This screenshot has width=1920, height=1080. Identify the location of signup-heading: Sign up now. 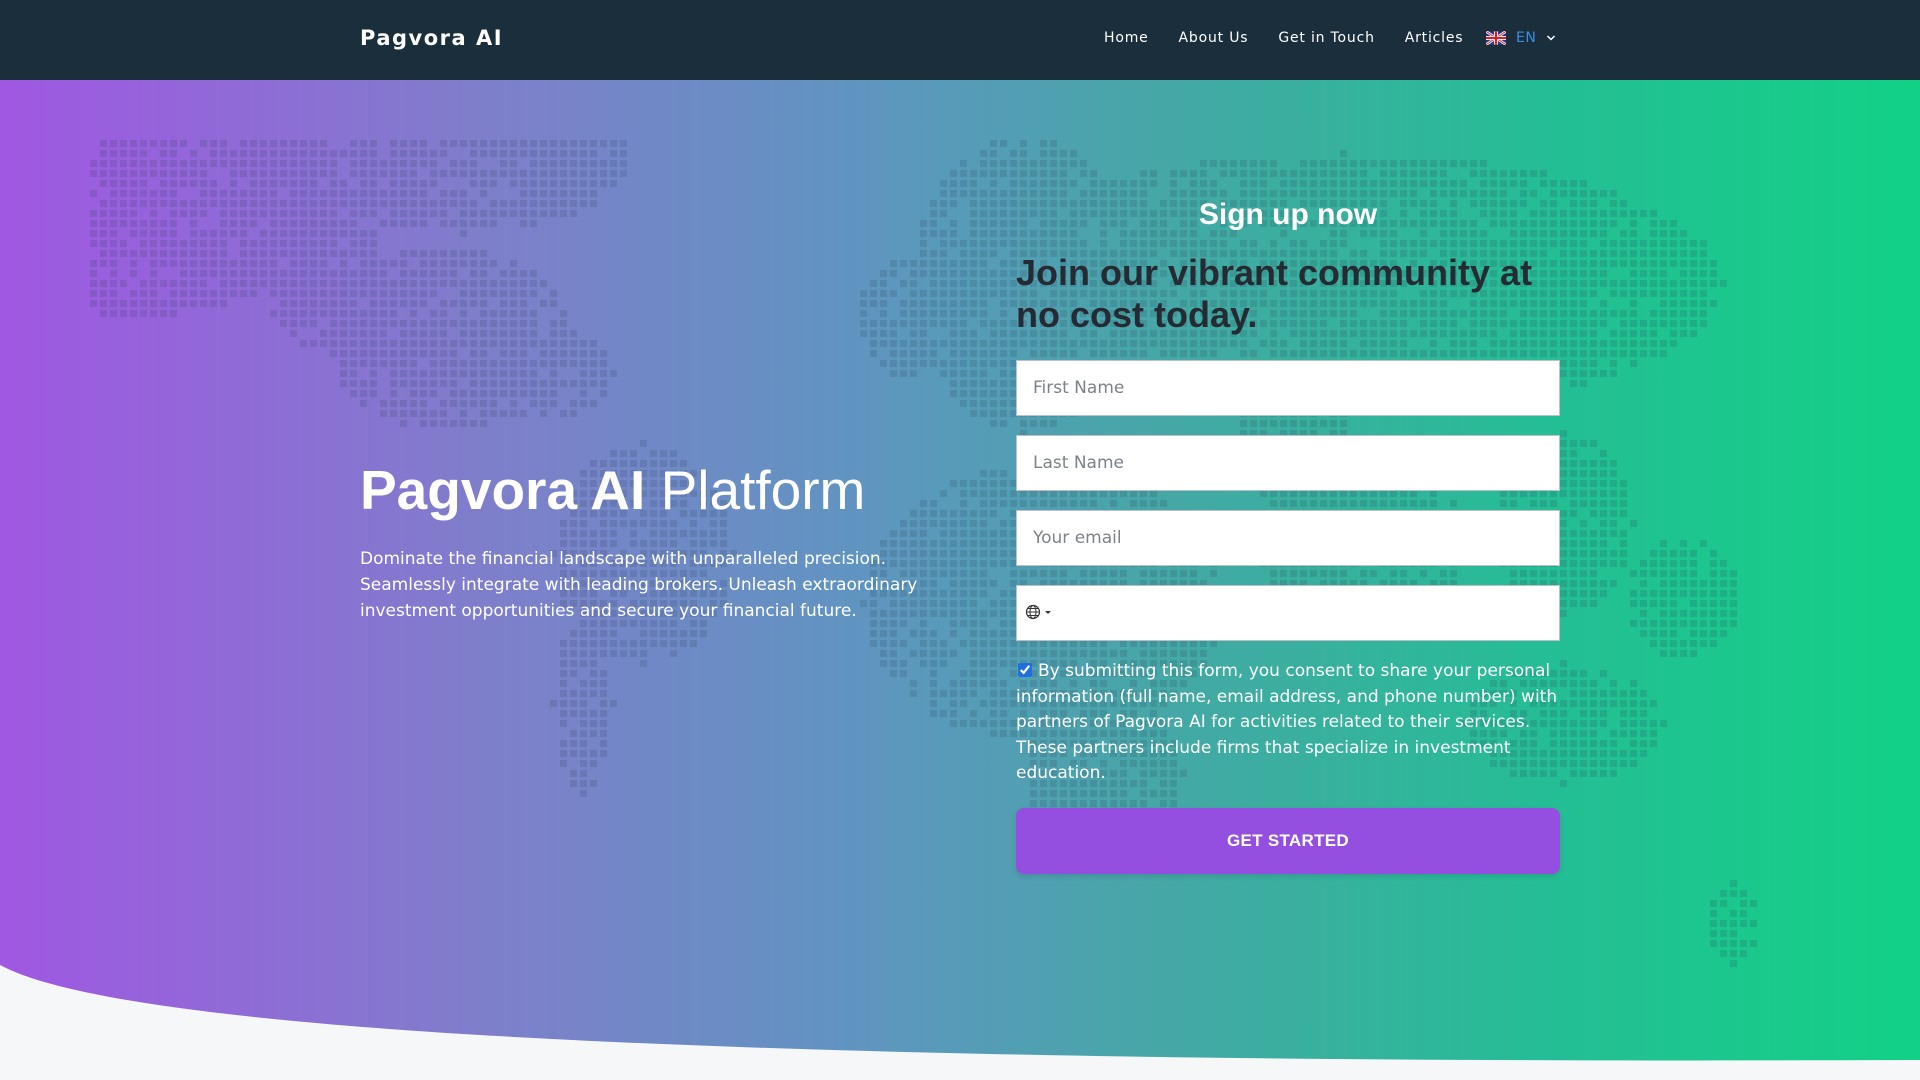
(1288, 214).